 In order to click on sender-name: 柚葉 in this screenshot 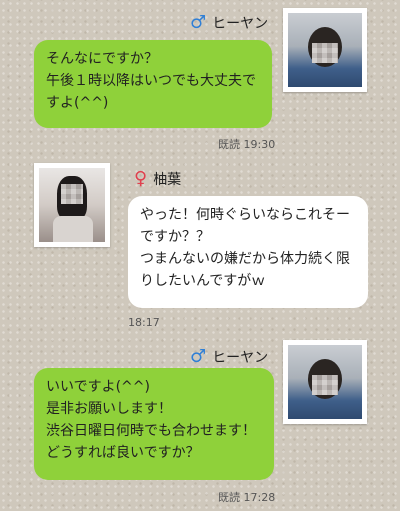, I will do `click(167, 179)`.